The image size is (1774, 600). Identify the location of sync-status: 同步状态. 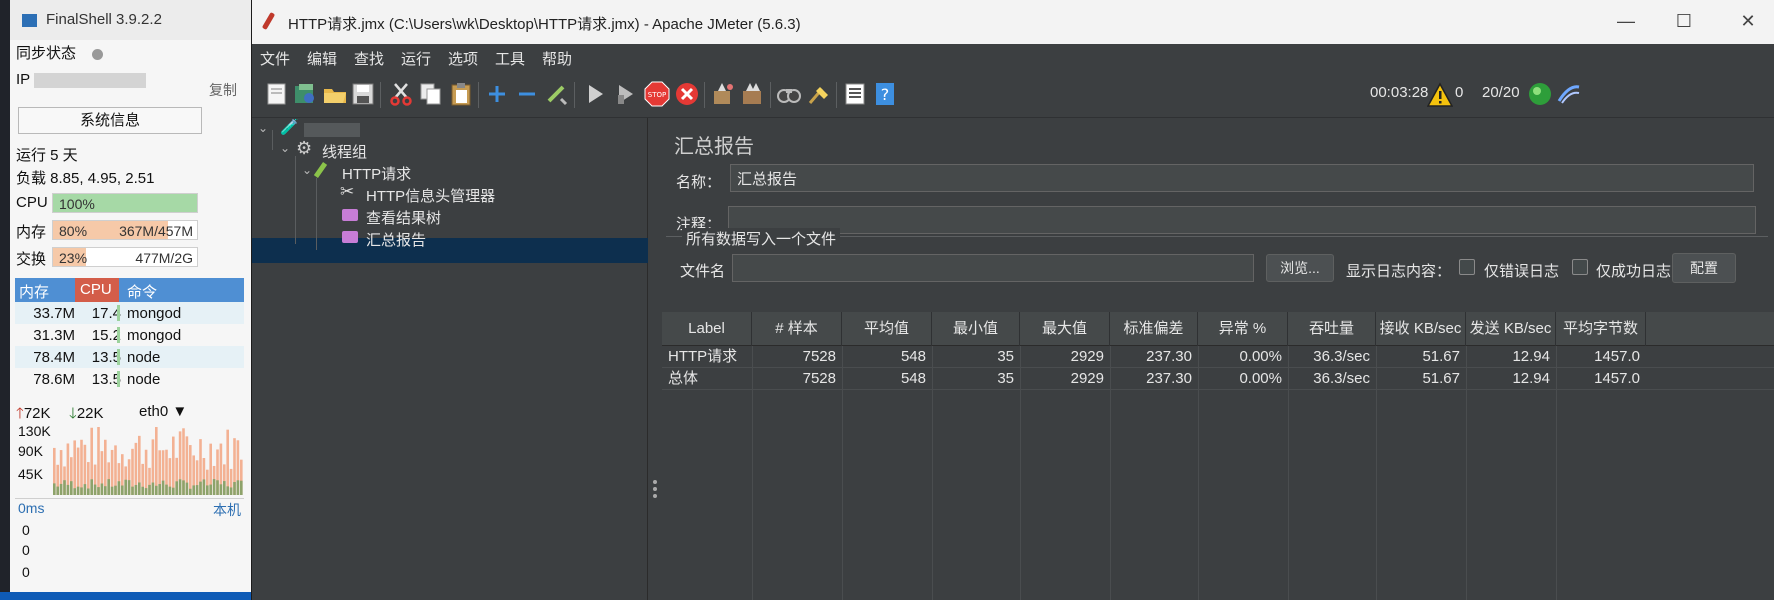
(60, 52).